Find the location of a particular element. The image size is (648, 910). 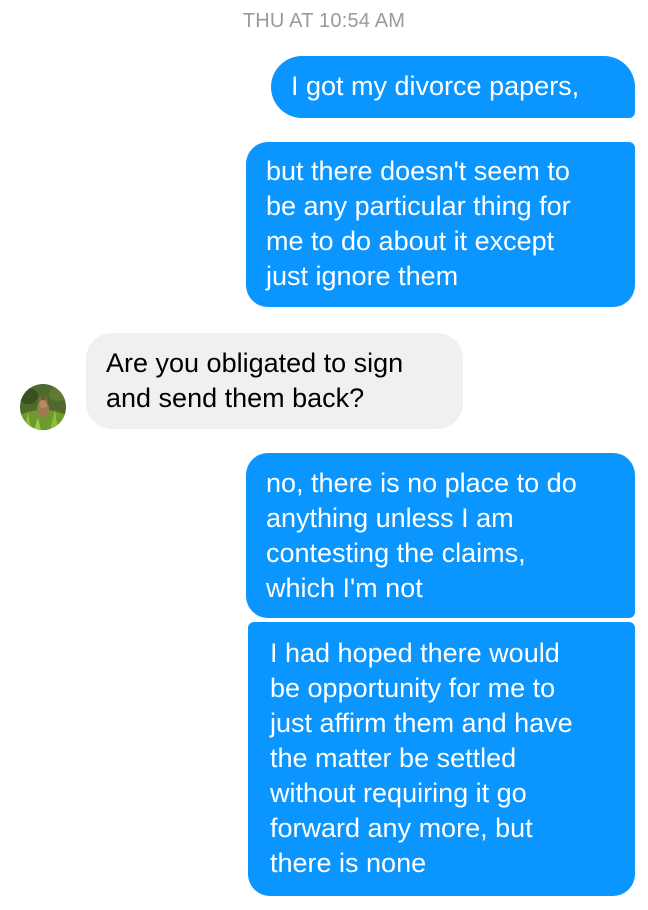

message-timestamp: THU AT 10:54 AM is located at coordinates (324, 21).